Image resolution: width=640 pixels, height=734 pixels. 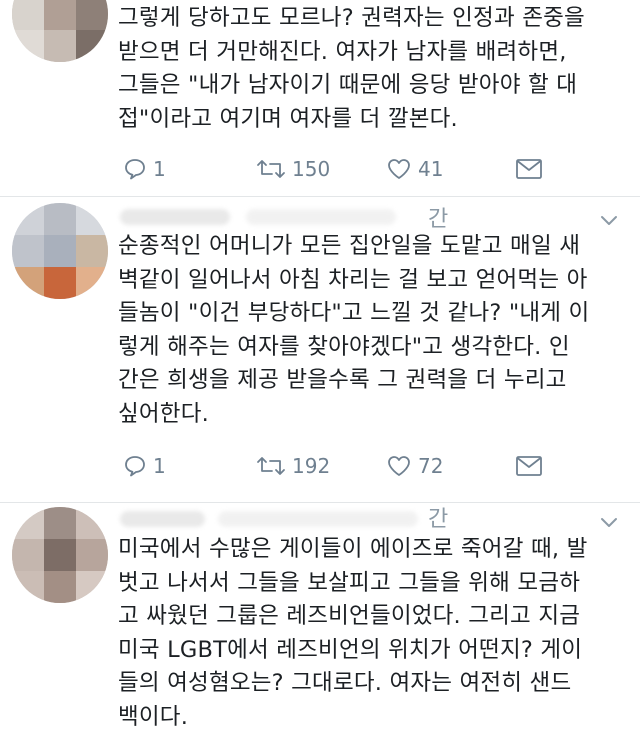 What do you see at coordinates (431, 169) in the screenshot?
I see `like-count: 41` at bounding box center [431, 169].